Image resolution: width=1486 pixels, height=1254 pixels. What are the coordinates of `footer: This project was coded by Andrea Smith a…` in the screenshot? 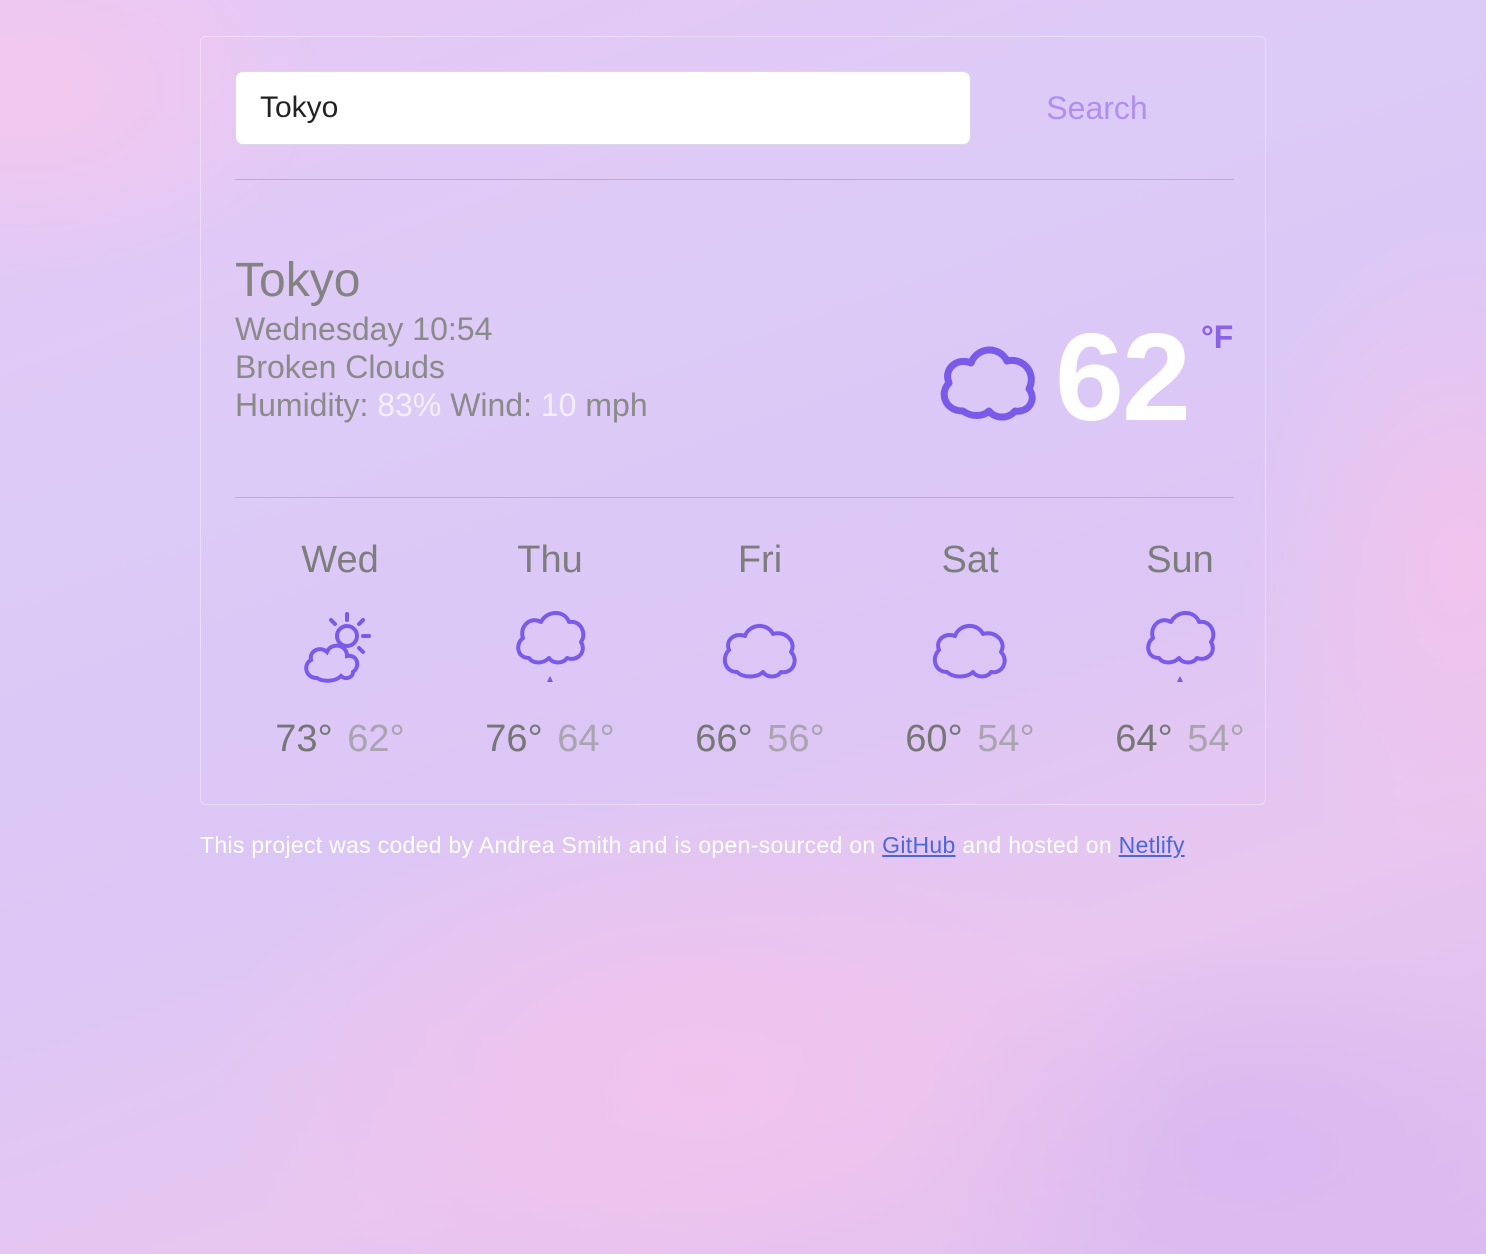 It's located at (692, 845).